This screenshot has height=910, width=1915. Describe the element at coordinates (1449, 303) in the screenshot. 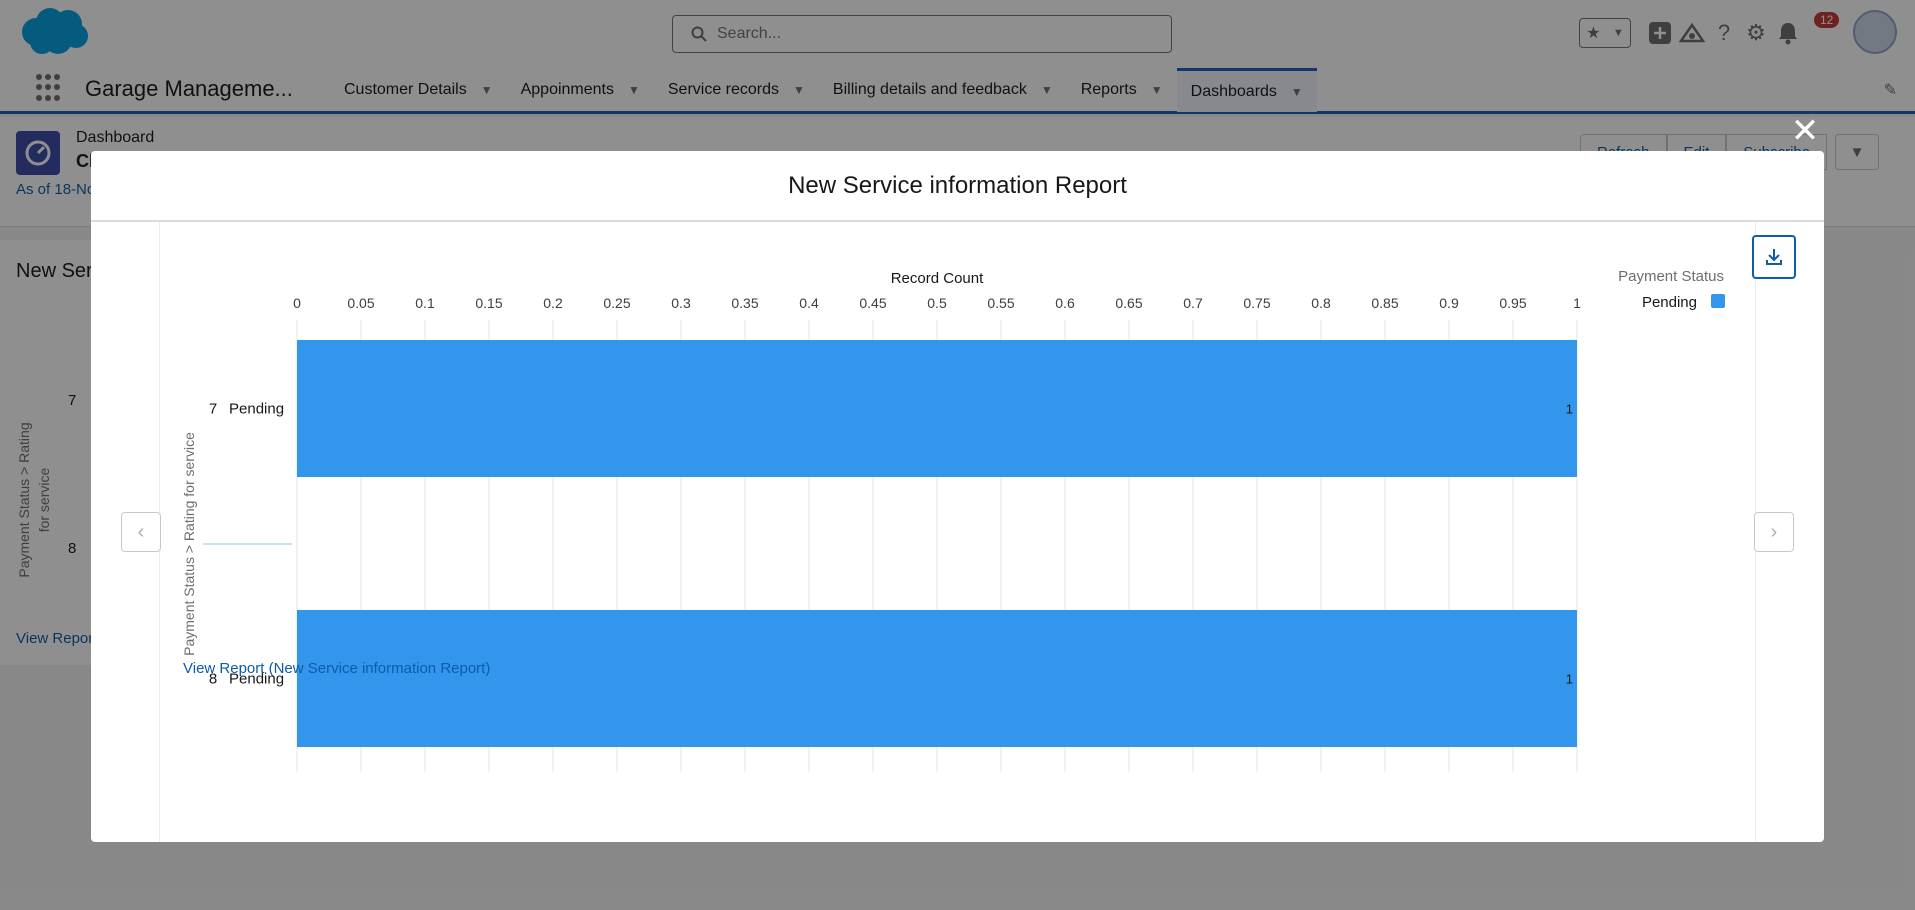

I see `x-tick-label: 0.9` at that location.